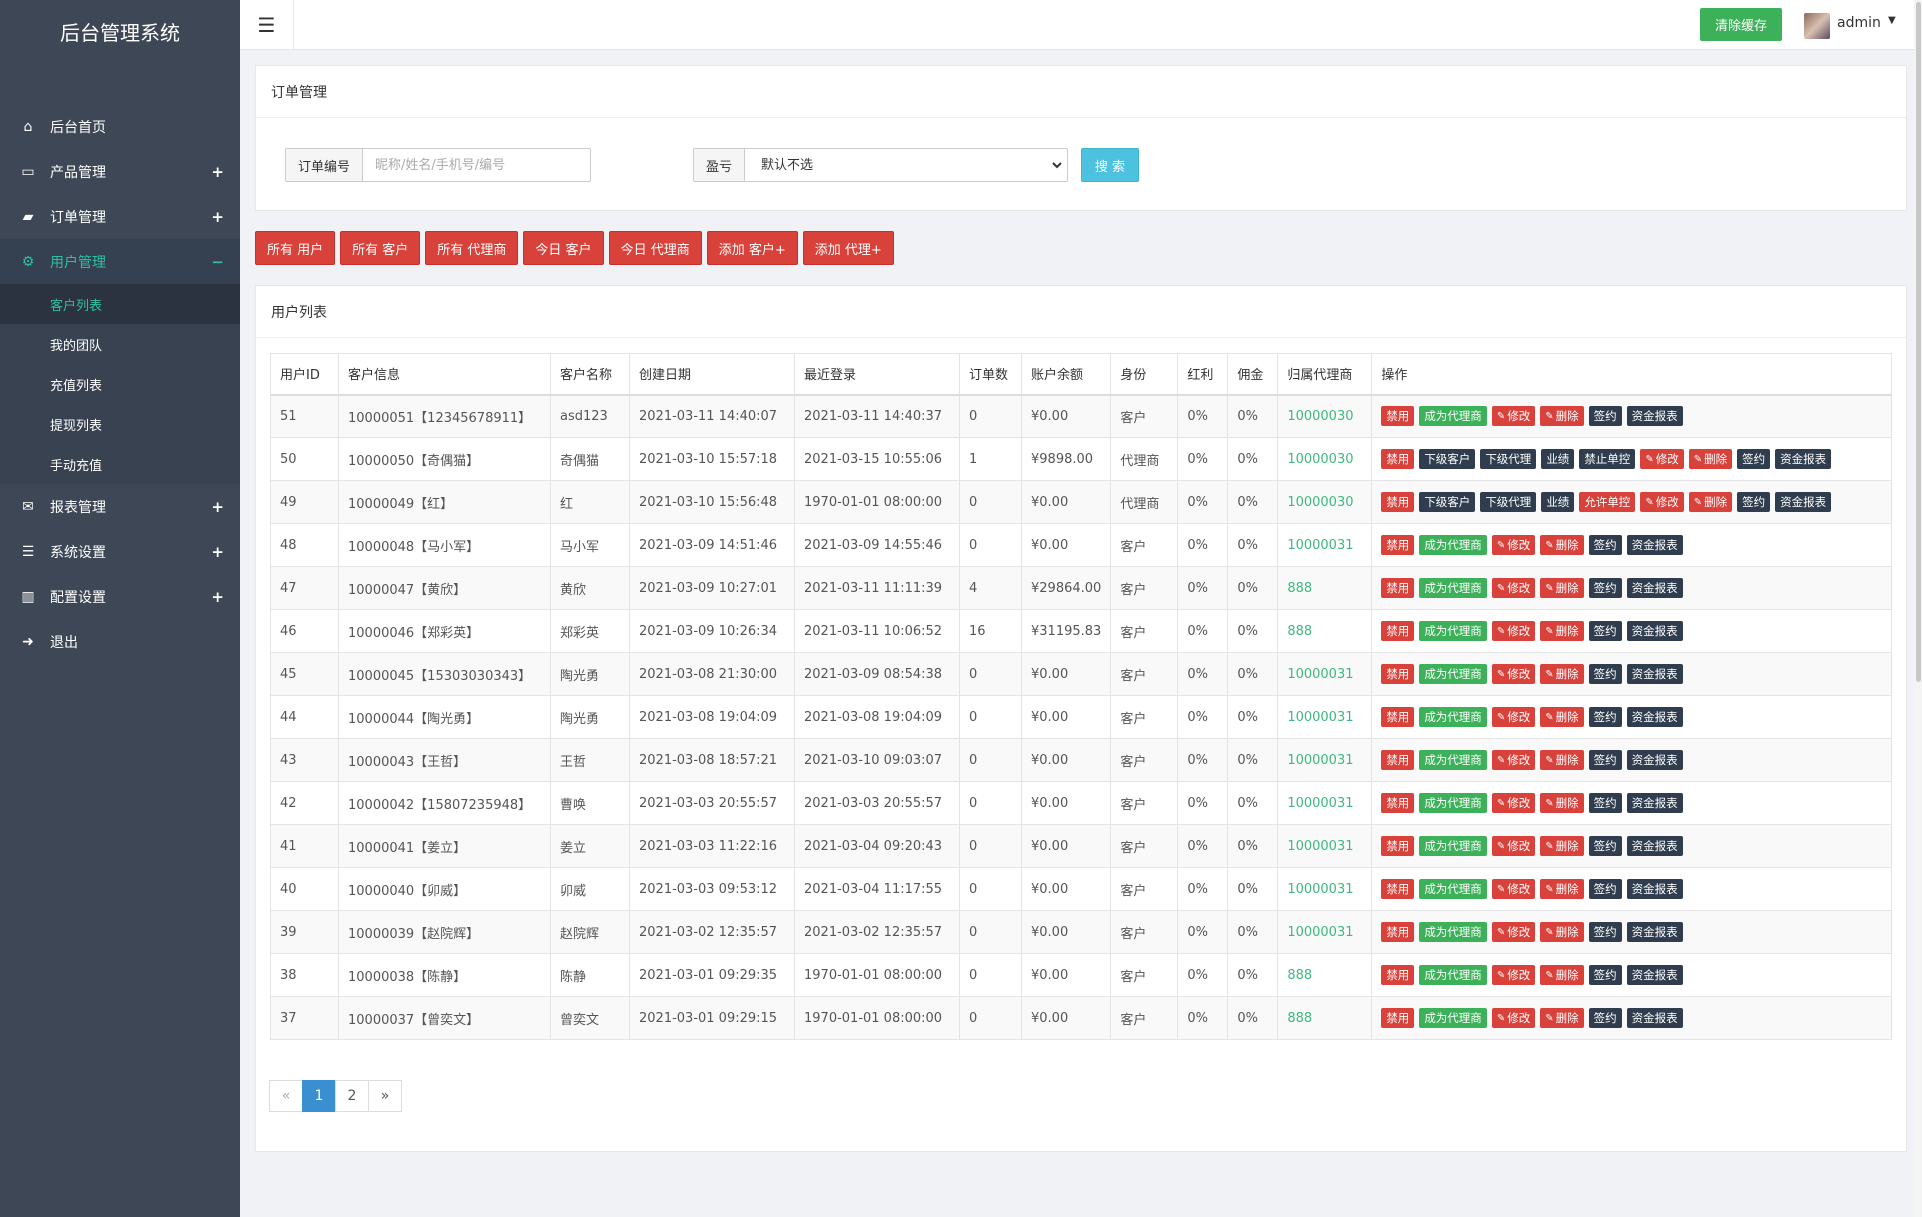 The width and height of the screenshot is (1922, 1217). Describe the element at coordinates (120, 304) in the screenshot. I see `sidebar-subitem-0: 客户列表` at that location.